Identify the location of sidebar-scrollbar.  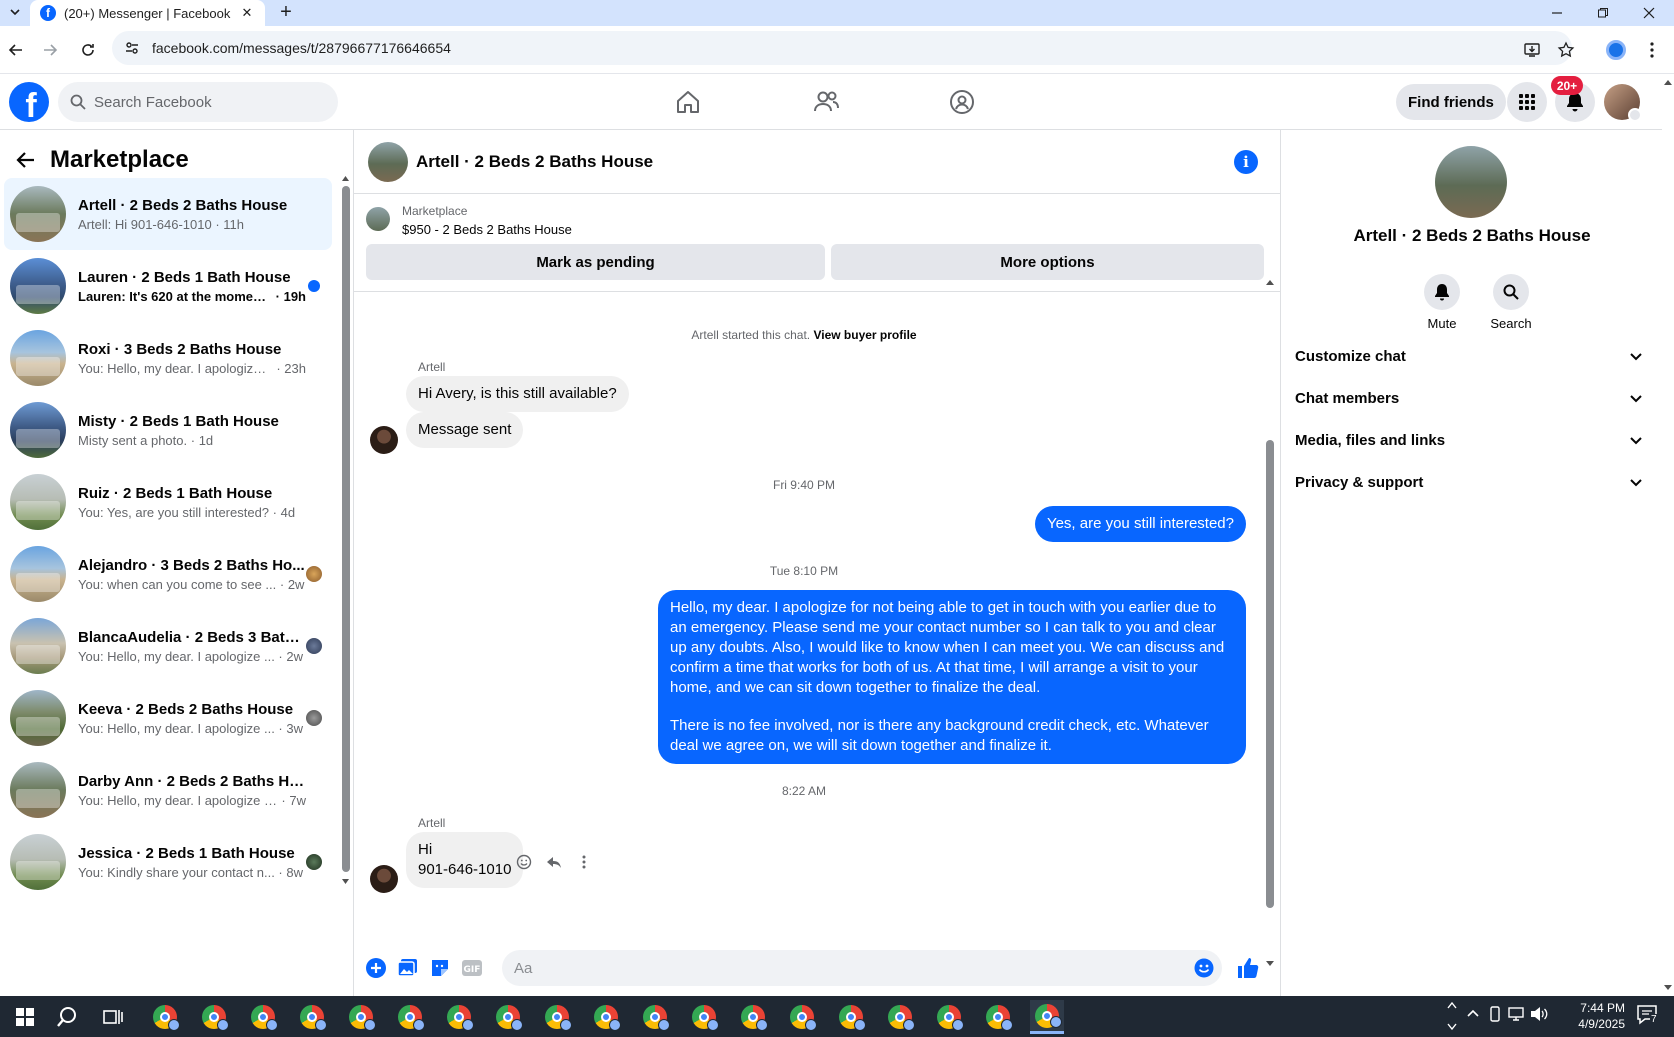
(345, 529).